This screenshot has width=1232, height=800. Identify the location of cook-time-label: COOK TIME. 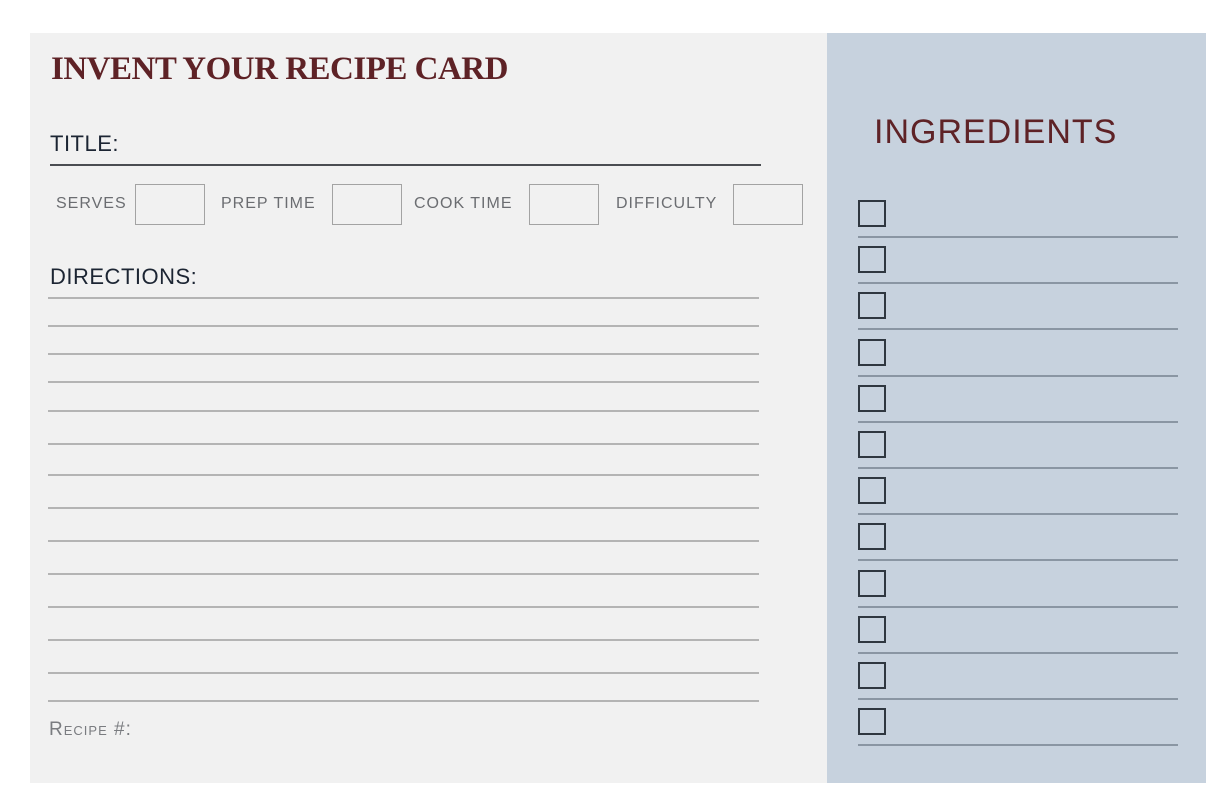
(463, 203).